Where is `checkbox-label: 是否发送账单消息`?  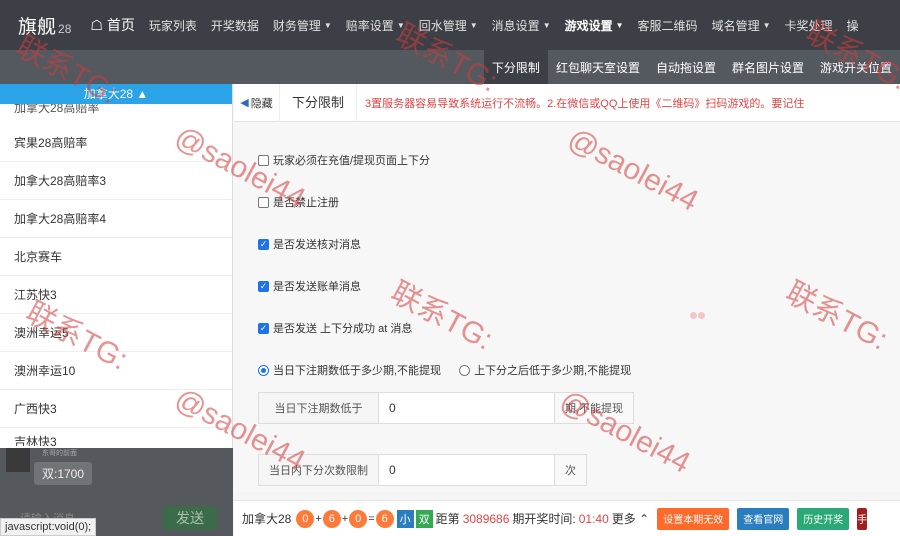
checkbox-label: 是否发送账单消息 is located at coordinates (317, 287).